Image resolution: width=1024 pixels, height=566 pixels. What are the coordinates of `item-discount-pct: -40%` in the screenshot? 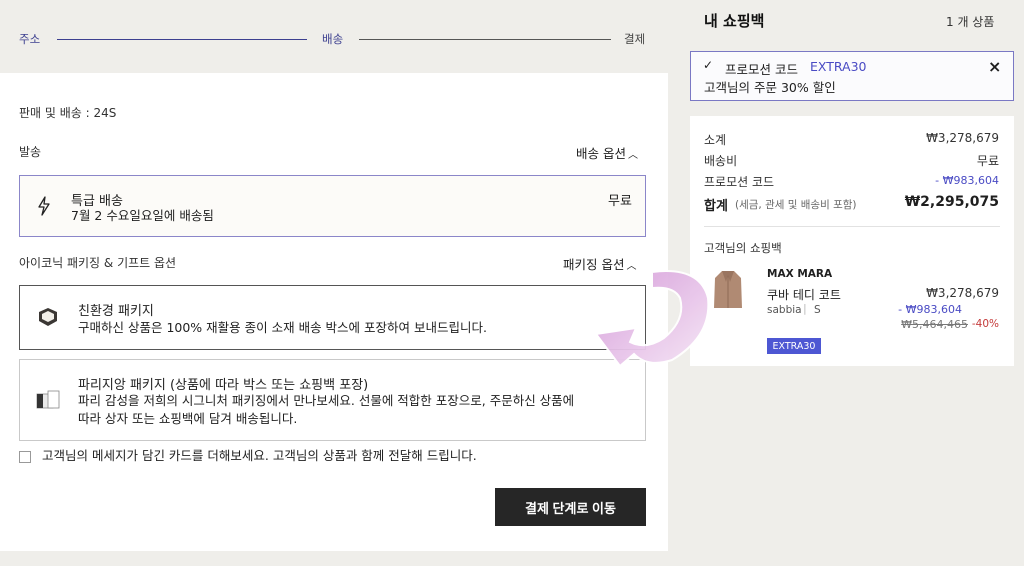 It's located at (985, 324).